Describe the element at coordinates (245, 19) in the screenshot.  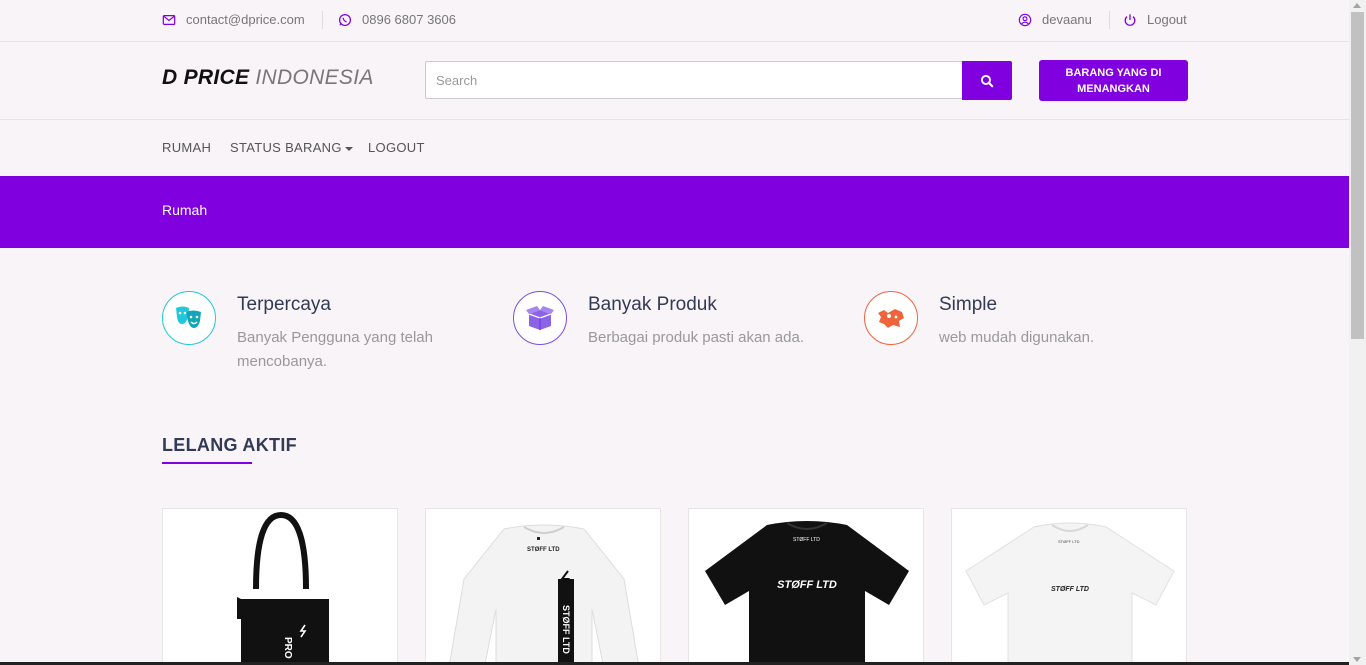
I see `contact-email-text: contact@dprice.com` at that location.